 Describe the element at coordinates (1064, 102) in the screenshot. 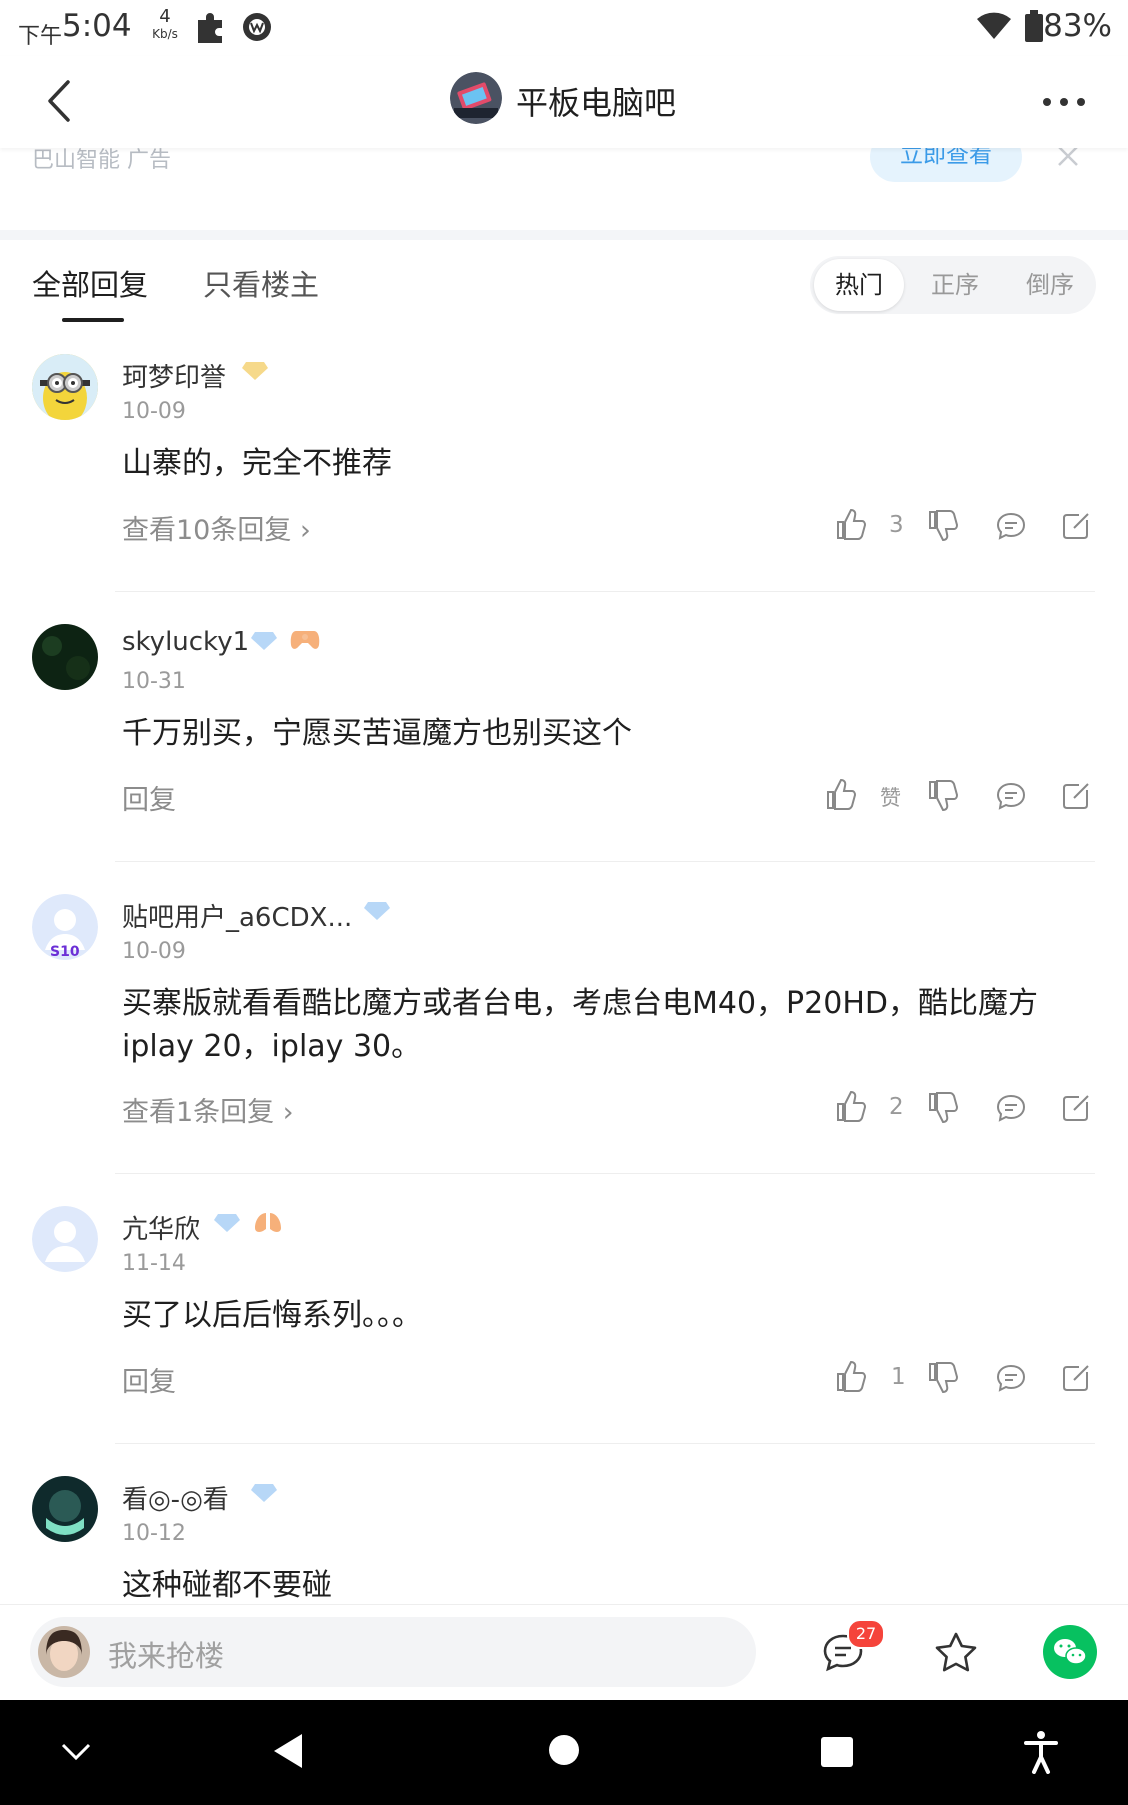

I see `more-options-icon` at that location.